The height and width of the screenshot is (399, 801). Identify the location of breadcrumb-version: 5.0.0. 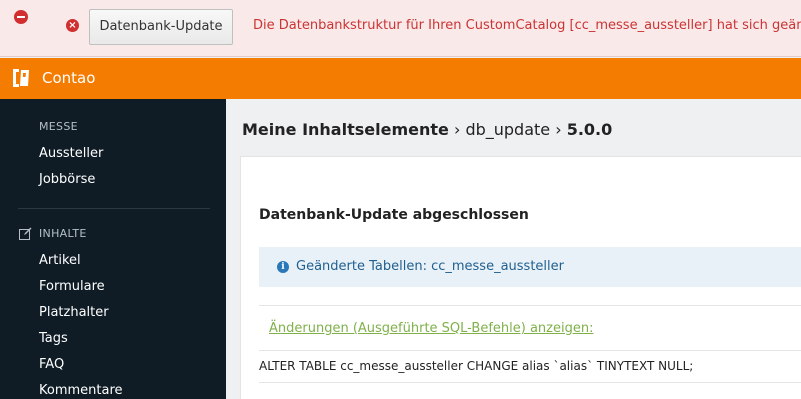
(589, 129).